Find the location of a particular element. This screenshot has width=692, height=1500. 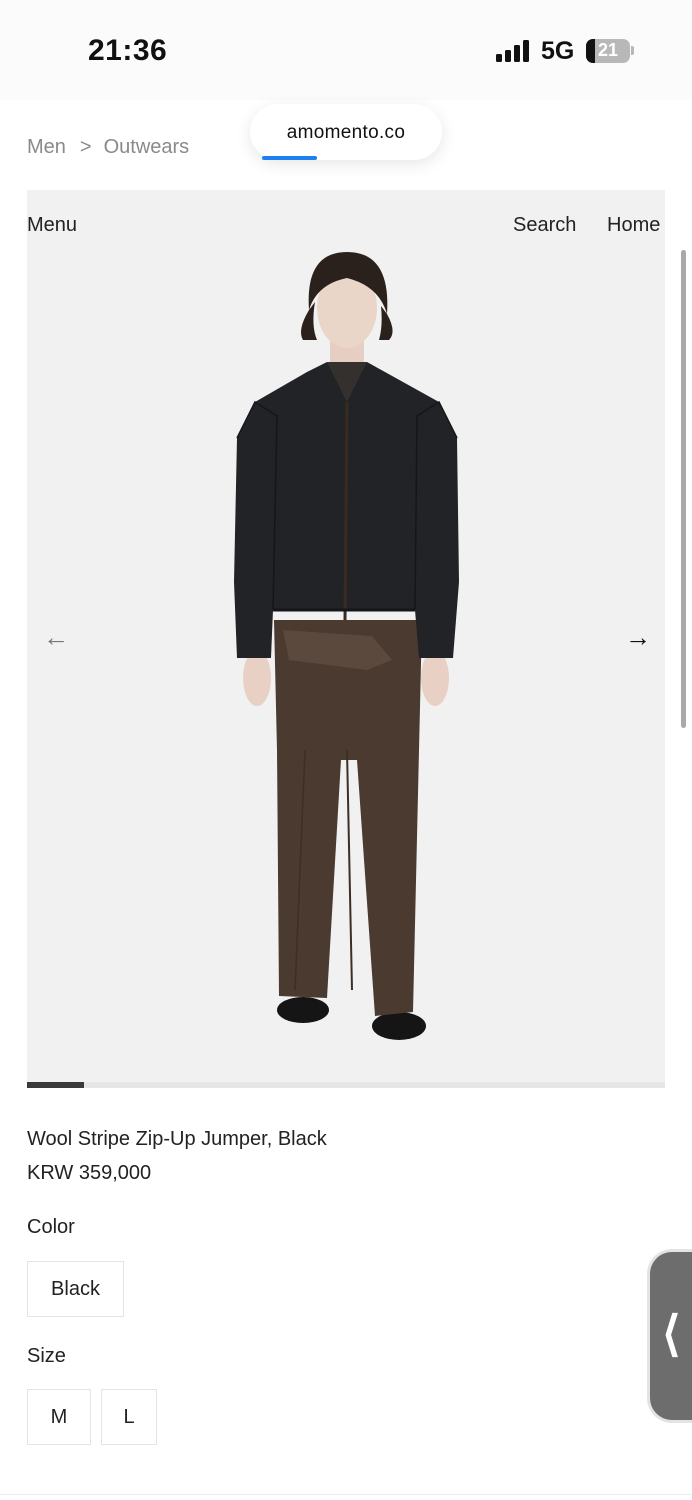

color-option-black: Black is located at coordinates (75, 1289).